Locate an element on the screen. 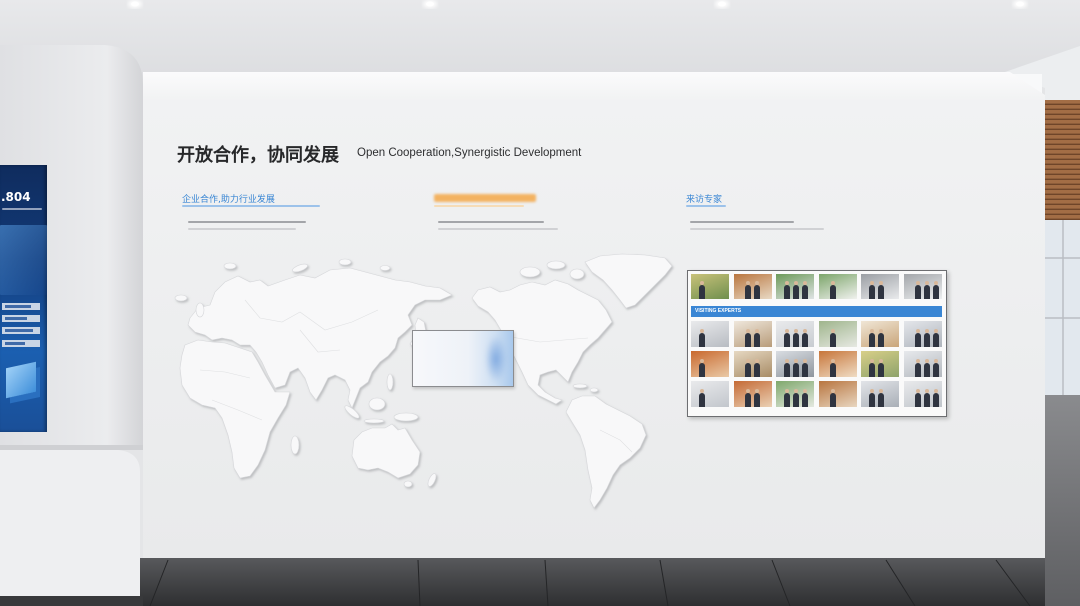 The width and height of the screenshot is (1080, 606). column-subtitle-line is located at coordinates (706, 206).